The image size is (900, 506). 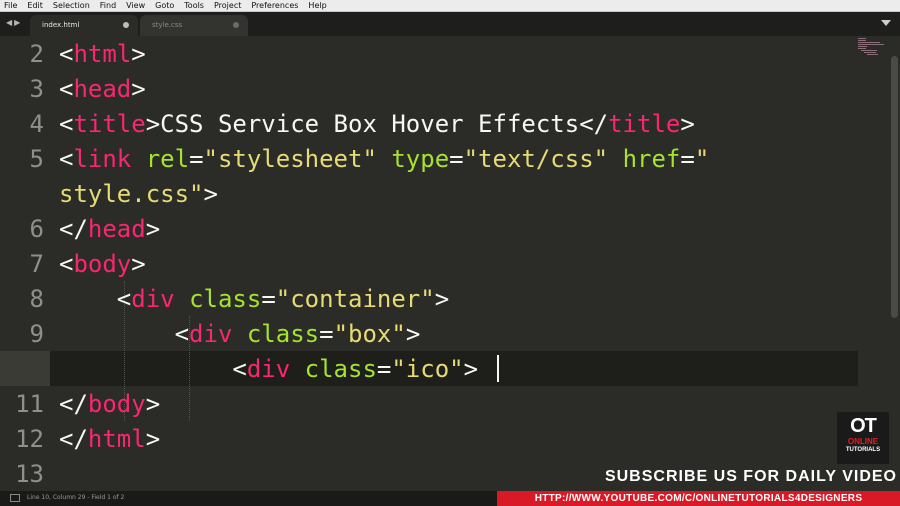 I want to click on minimap, so click(x=872, y=48).